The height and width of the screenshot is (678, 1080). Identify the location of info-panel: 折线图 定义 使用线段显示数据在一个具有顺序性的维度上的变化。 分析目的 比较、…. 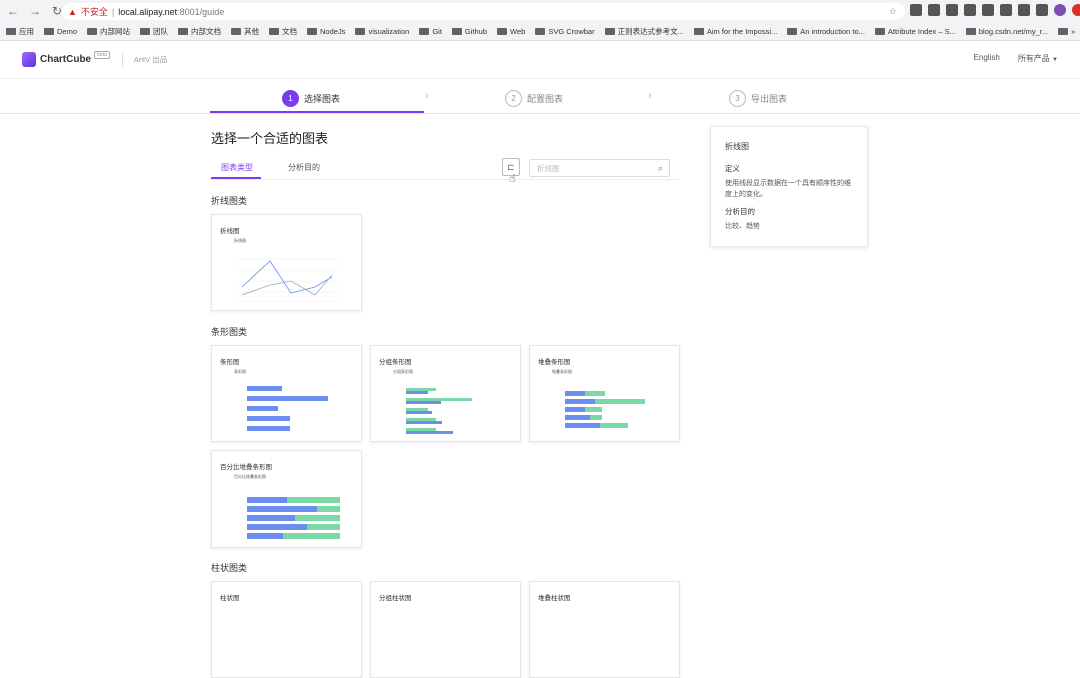
(789, 186).